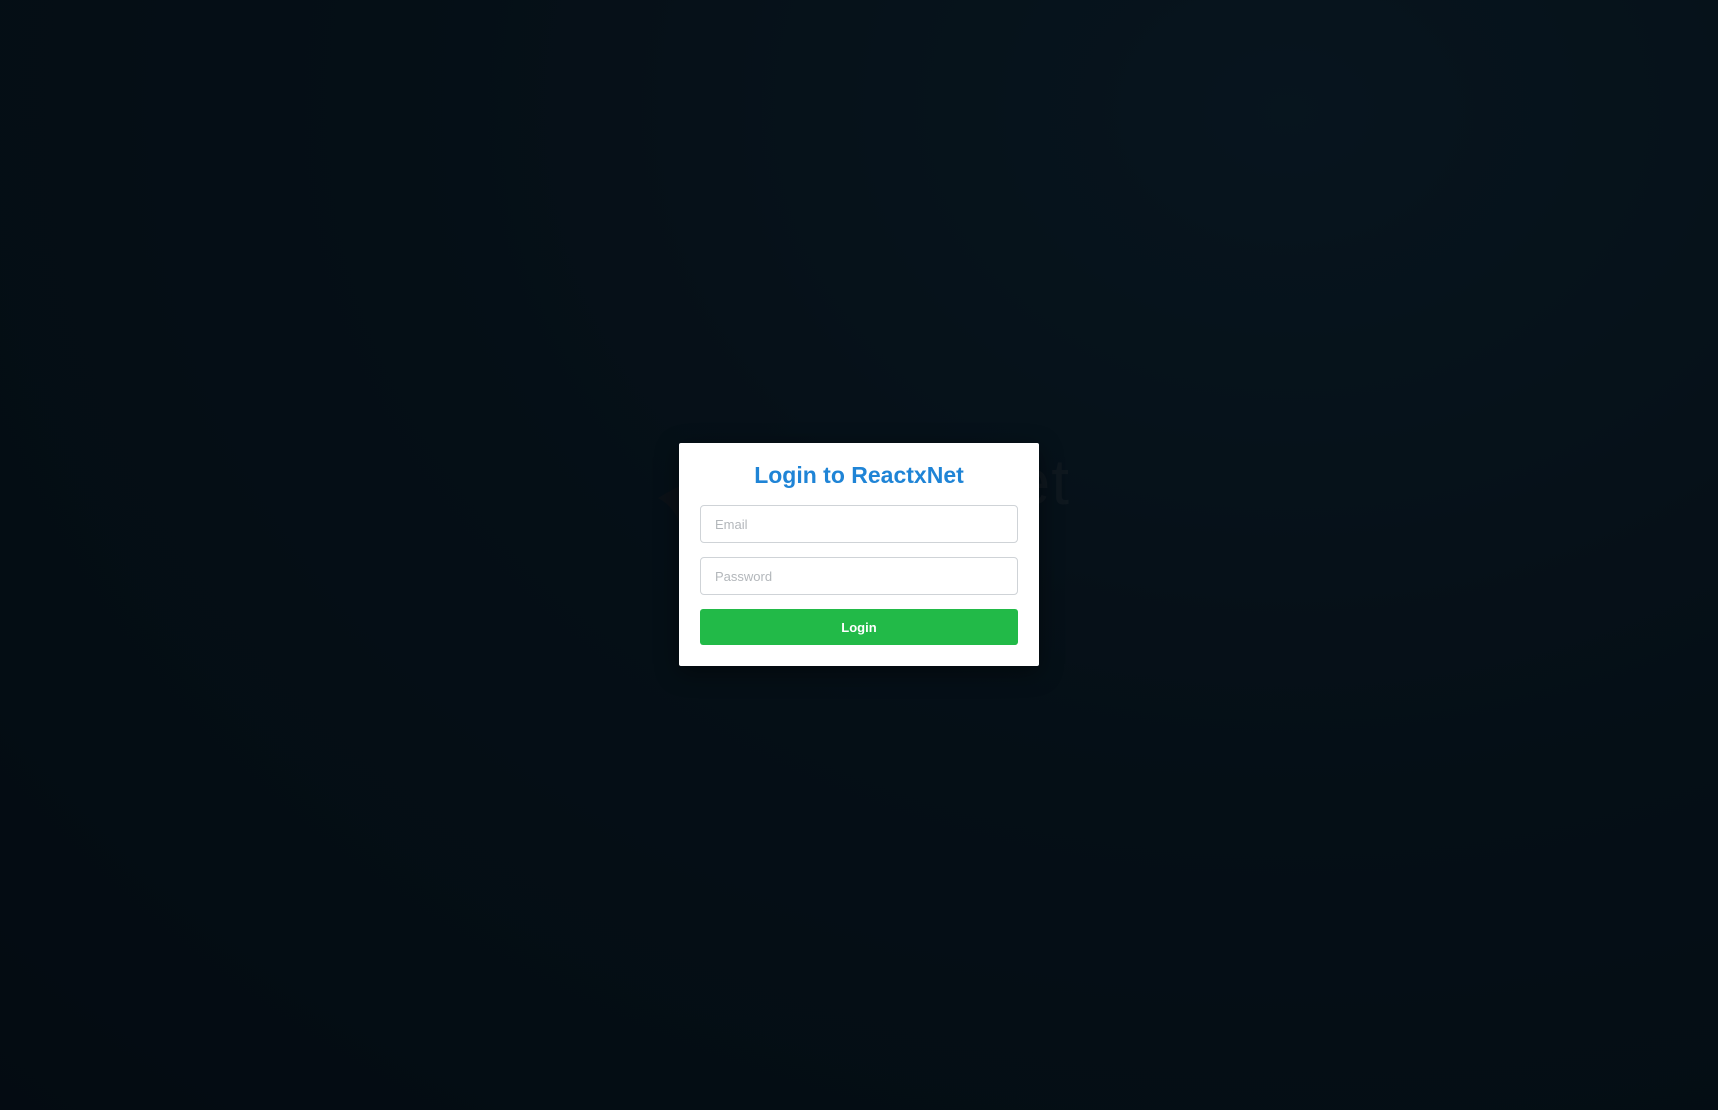  What do you see at coordinates (859, 475) in the screenshot?
I see `login-title: Login to ReactxNet` at bounding box center [859, 475].